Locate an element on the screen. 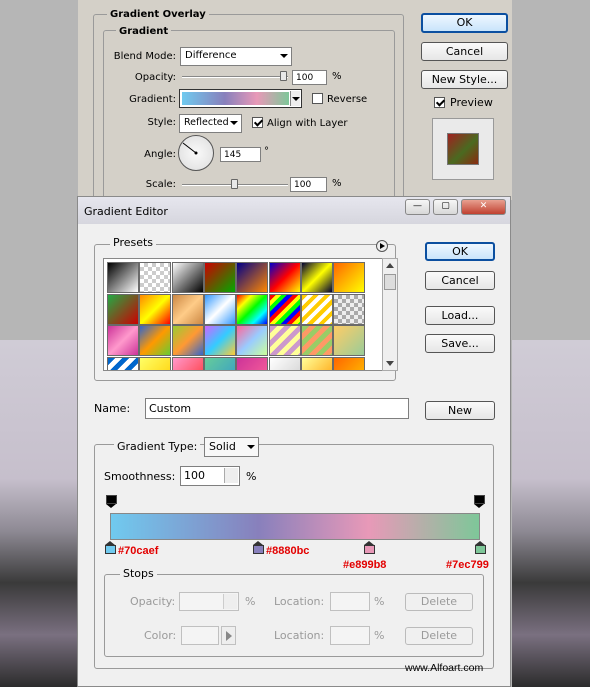 The image size is (590, 687). angle-dial is located at coordinates (196, 153).